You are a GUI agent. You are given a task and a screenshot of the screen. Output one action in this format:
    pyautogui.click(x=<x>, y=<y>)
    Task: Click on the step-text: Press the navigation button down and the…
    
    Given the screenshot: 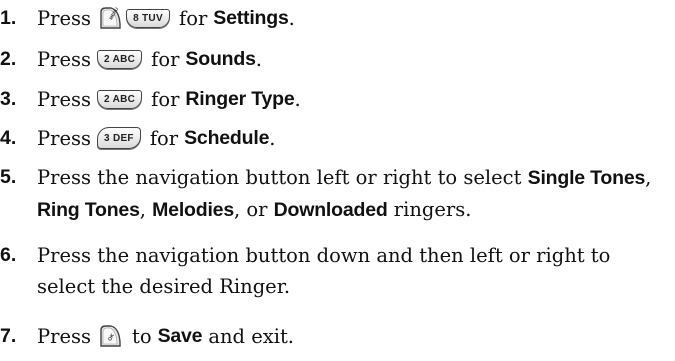 What is the action you would take?
    pyautogui.click(x=323, y=271)
    